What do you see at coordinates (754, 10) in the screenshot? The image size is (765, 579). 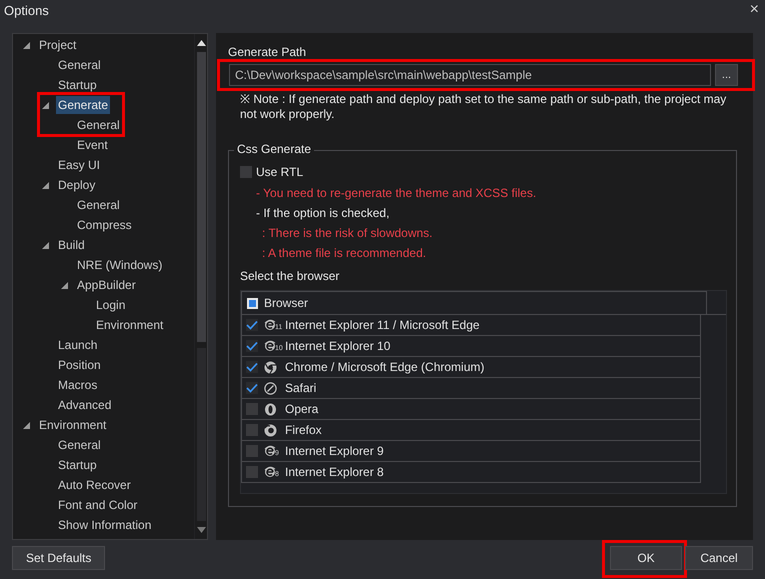 I see `close-button: ×` at bounding box center [754, 10].